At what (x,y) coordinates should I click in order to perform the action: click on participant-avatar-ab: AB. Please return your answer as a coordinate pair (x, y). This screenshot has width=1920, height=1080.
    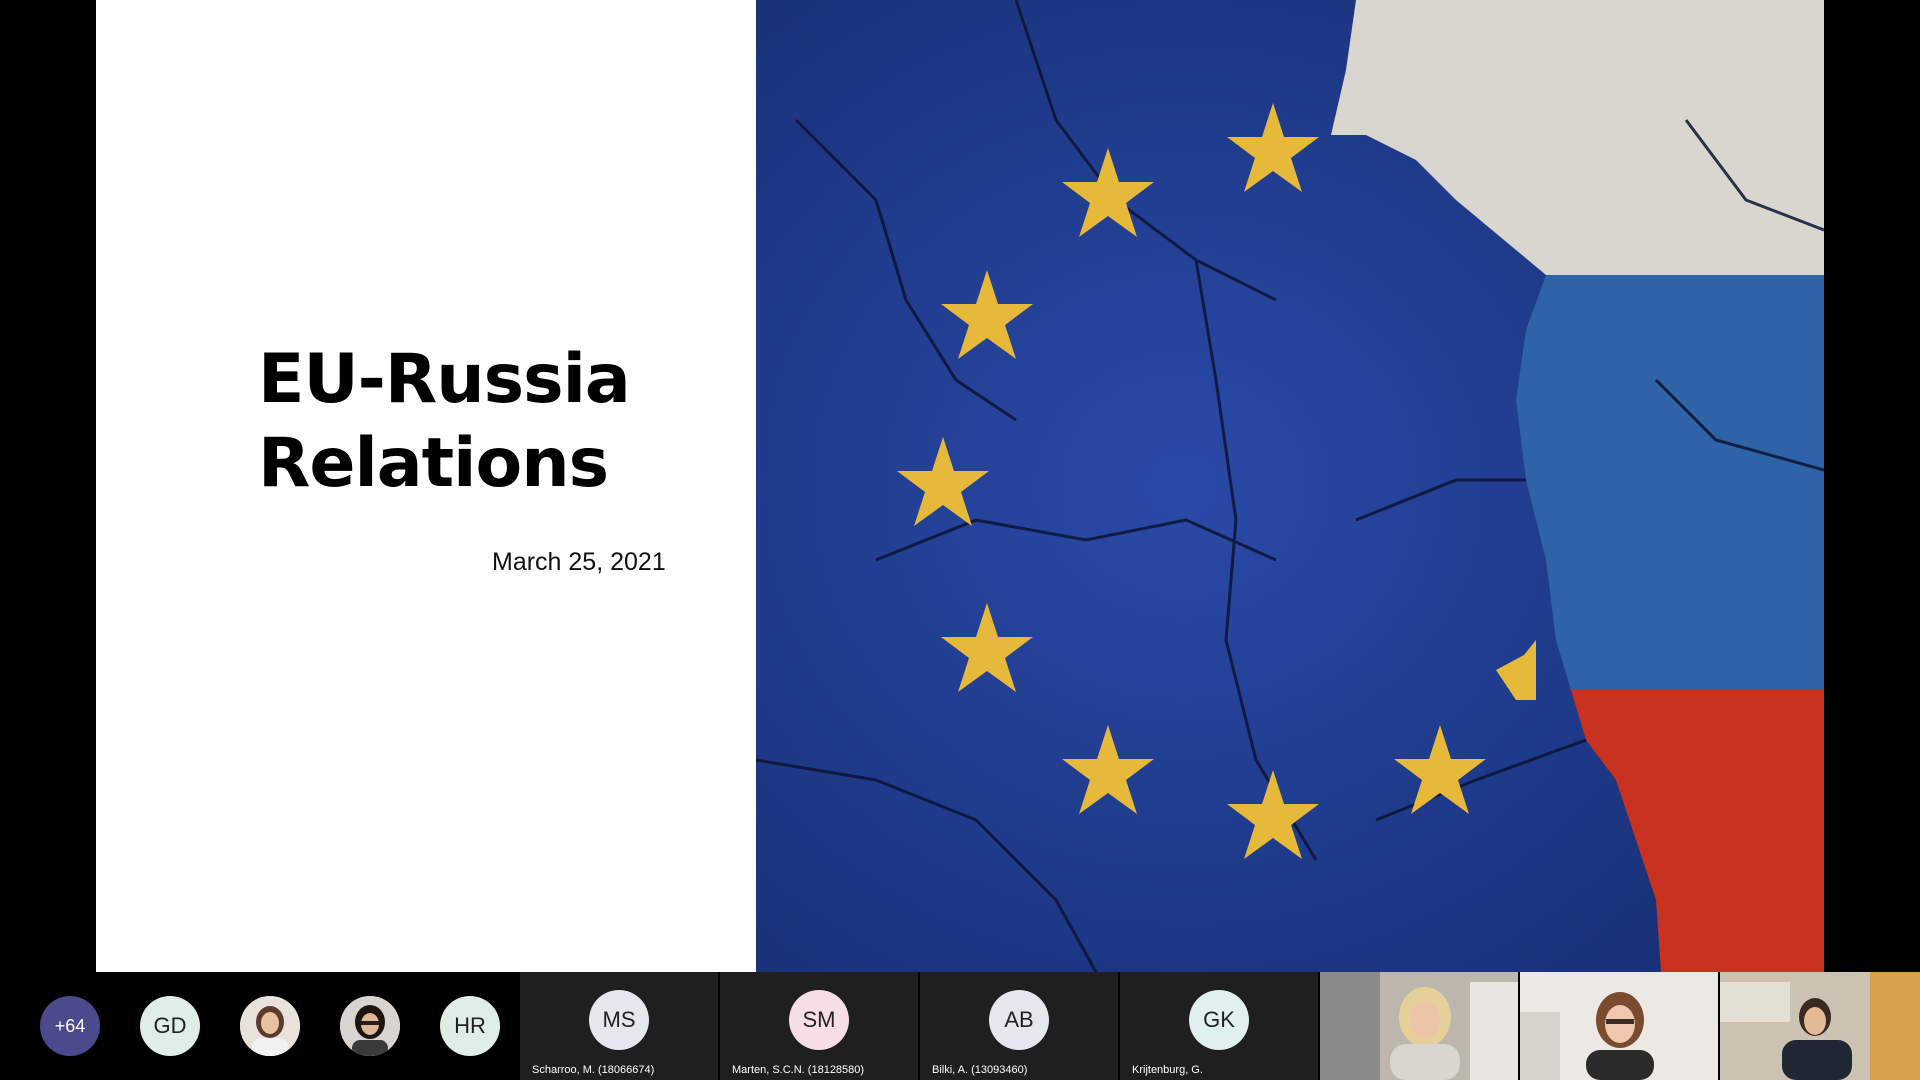
    Looking at the image, I should click on (1019, 1020).